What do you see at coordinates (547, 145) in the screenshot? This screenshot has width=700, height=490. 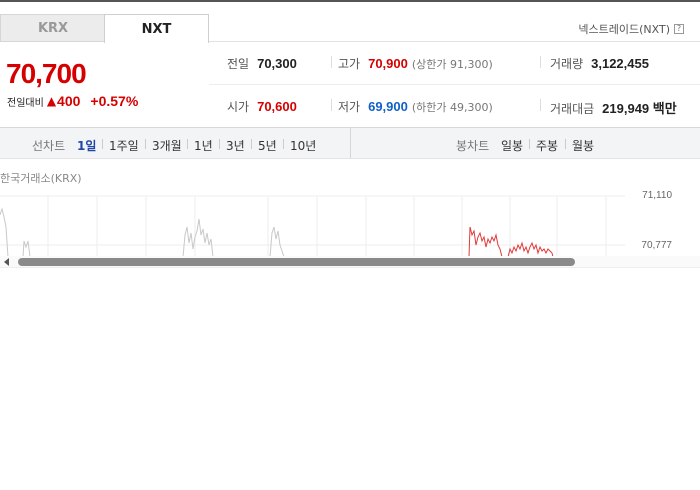 I see `candle-weekly: 주봉` at bounding box center [547, 145].